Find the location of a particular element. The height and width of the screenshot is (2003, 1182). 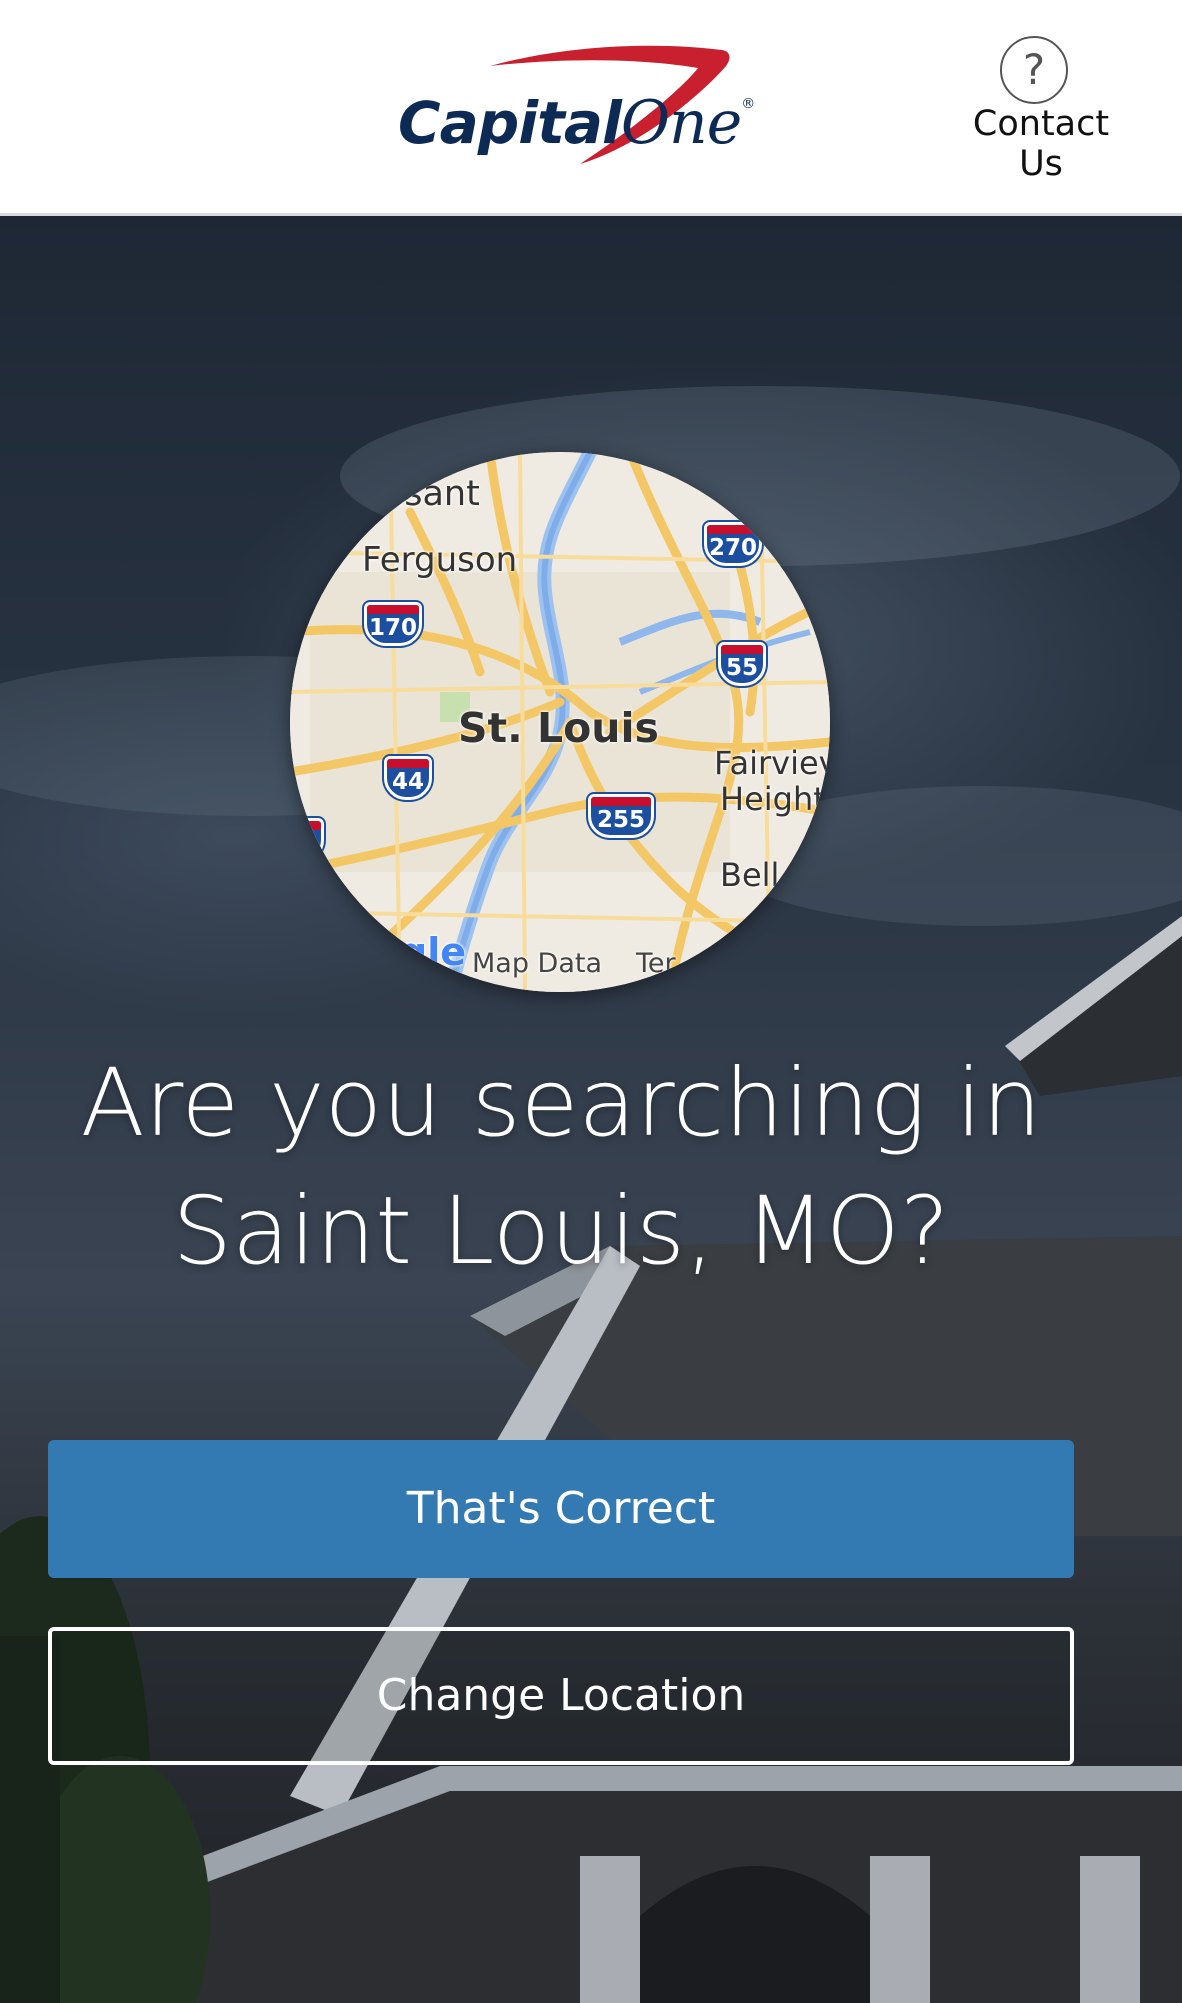

map-label-st-louis: St. Louis is located at coordinates (558, 728).